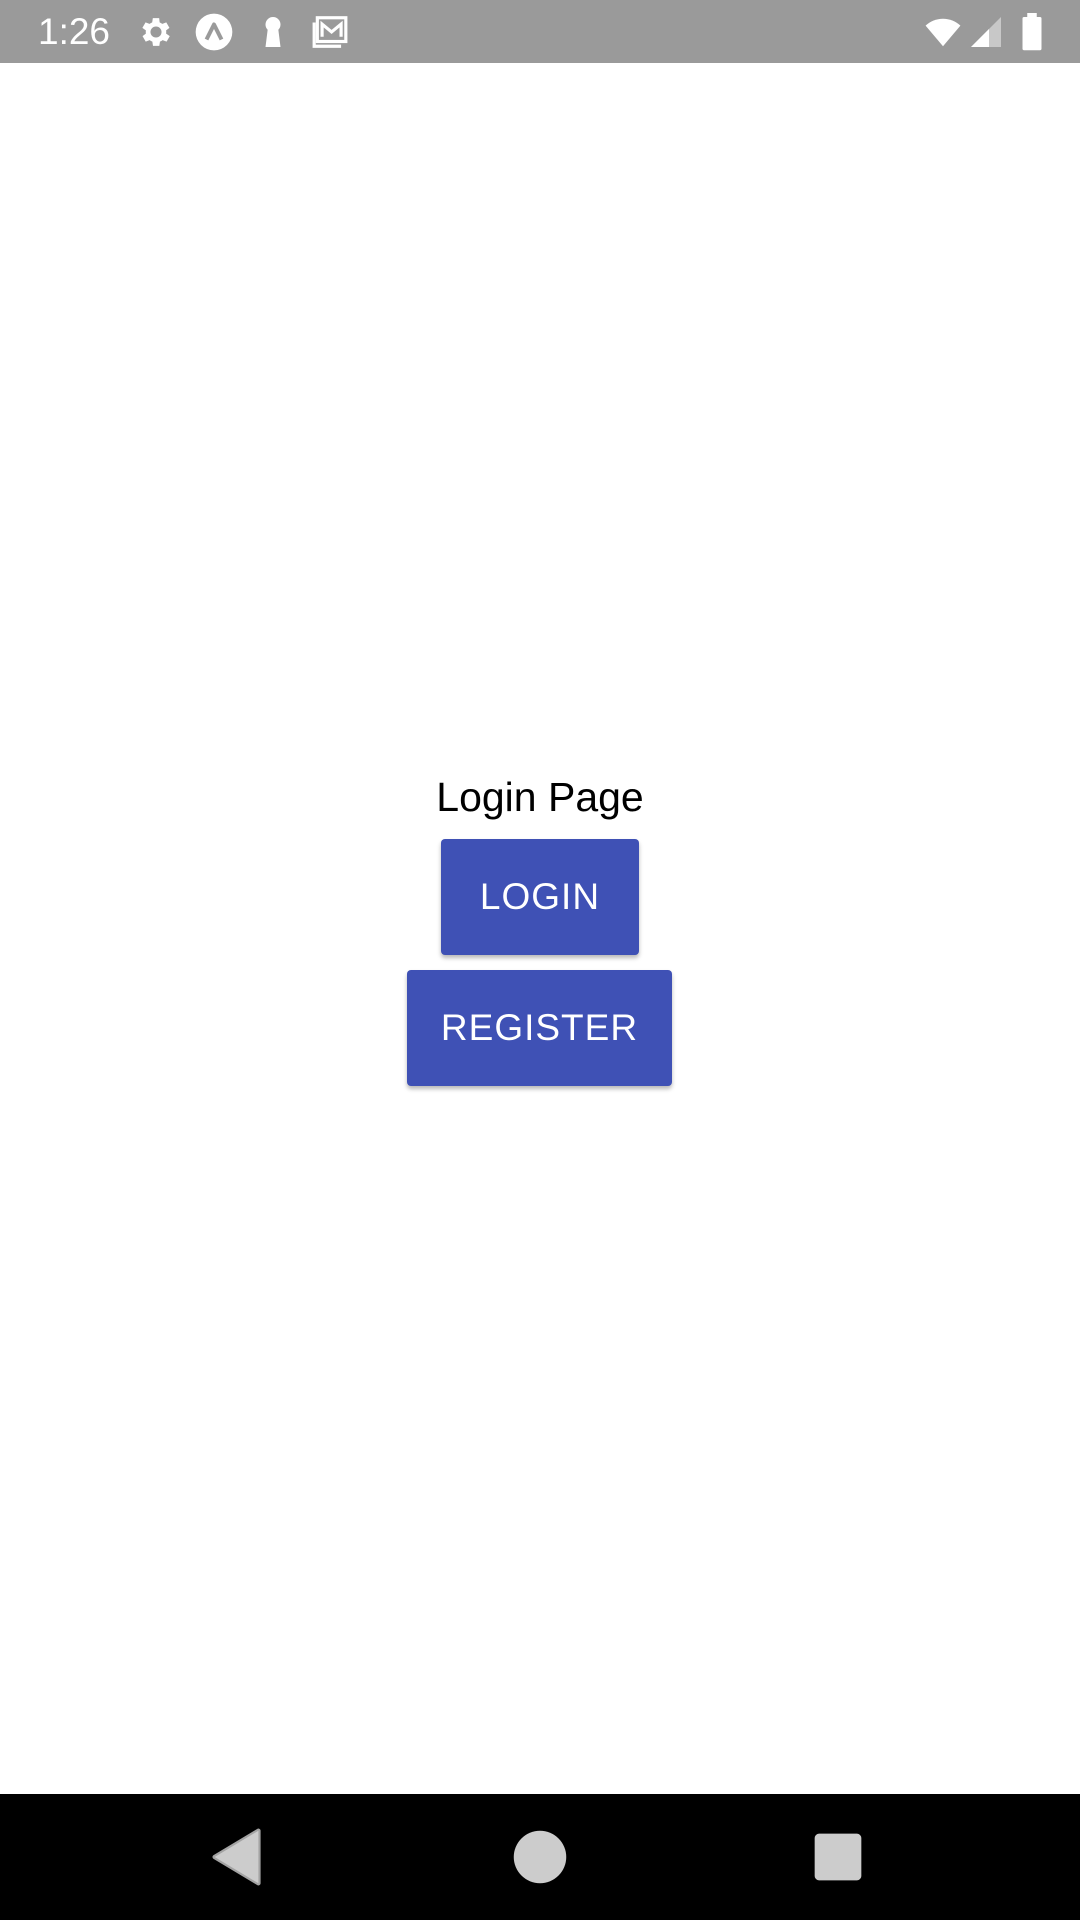 The image size is (1080, 1920). I want to click on page-title: Login Page, so click(540, 797).